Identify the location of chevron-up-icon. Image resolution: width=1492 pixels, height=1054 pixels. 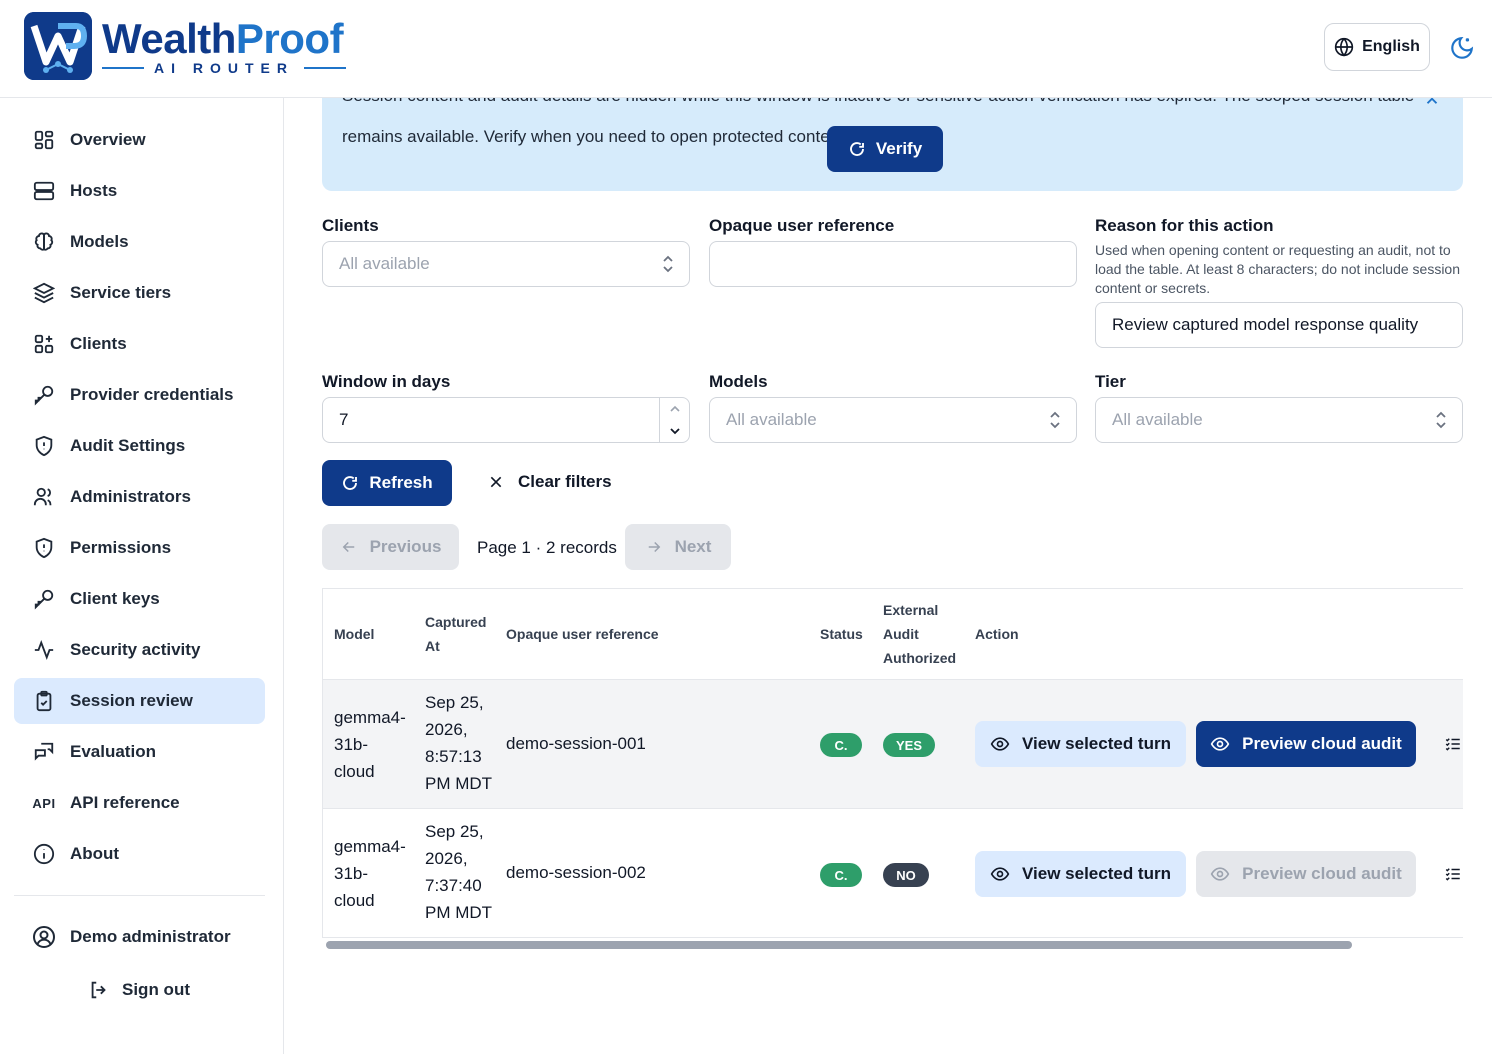
(1432, 104).